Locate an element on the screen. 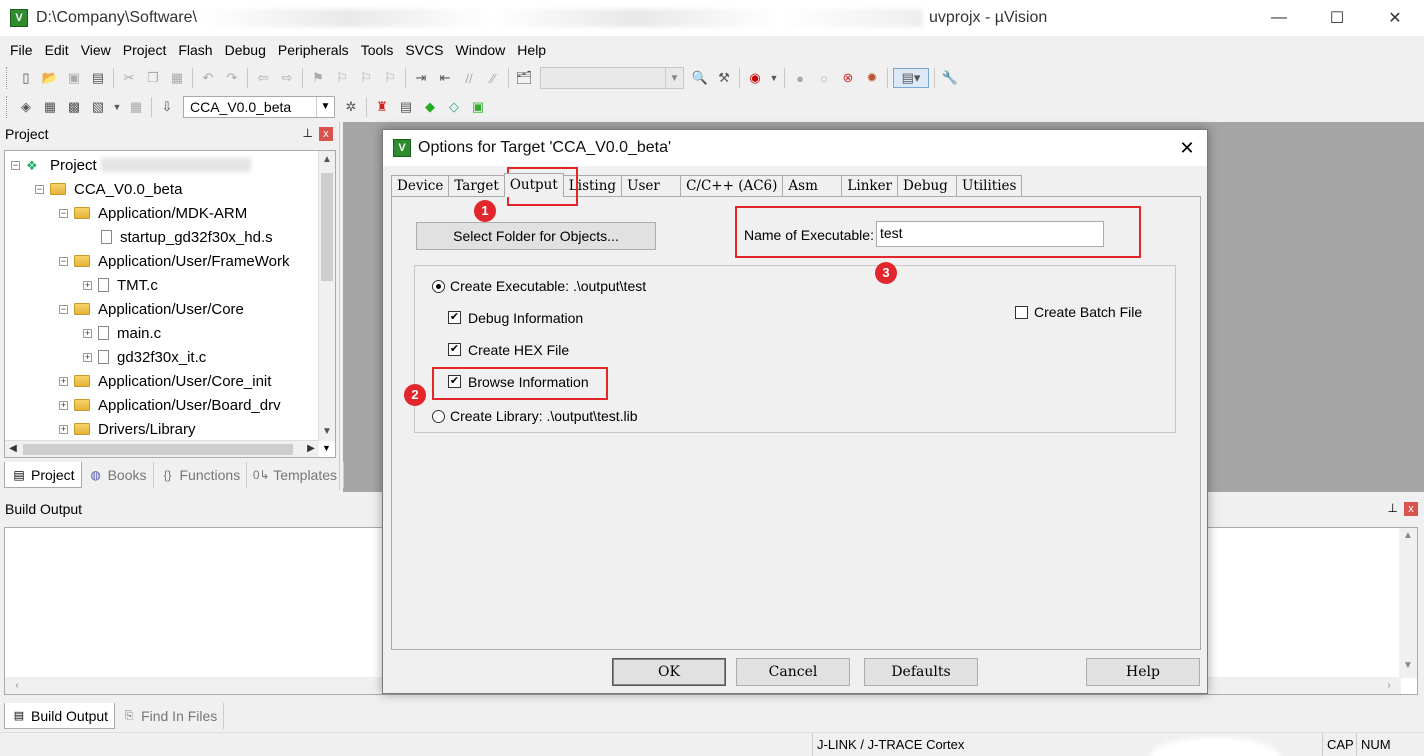  batch-build-icon: ▧ is located at coordinates (98, 107).